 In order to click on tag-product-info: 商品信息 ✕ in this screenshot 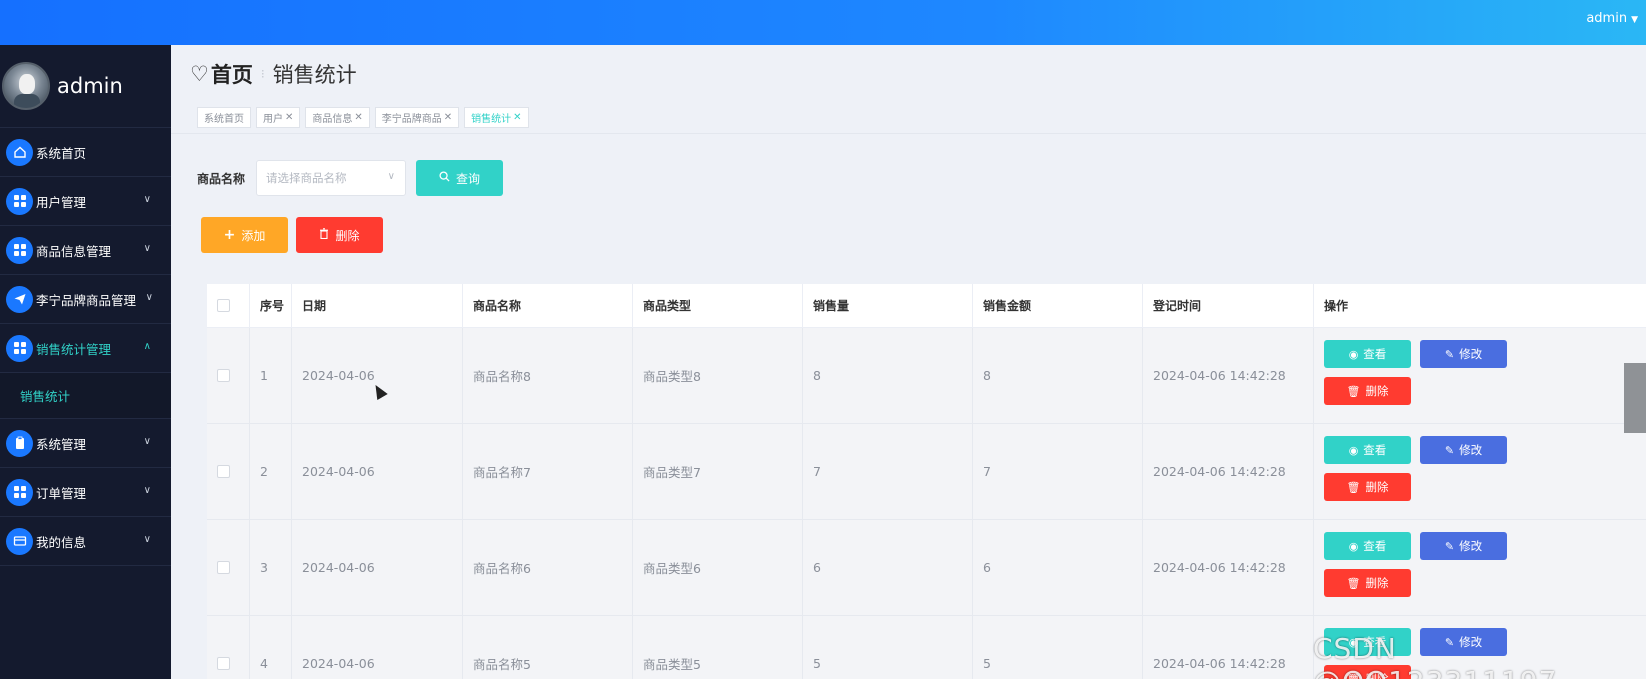, I will do `click(337, 117)`.